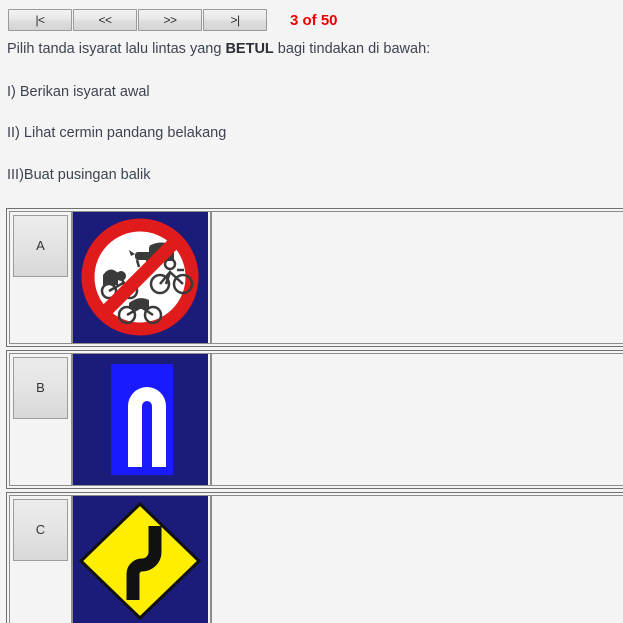  I want to click on option-image-cell-a, so click(141, 277).